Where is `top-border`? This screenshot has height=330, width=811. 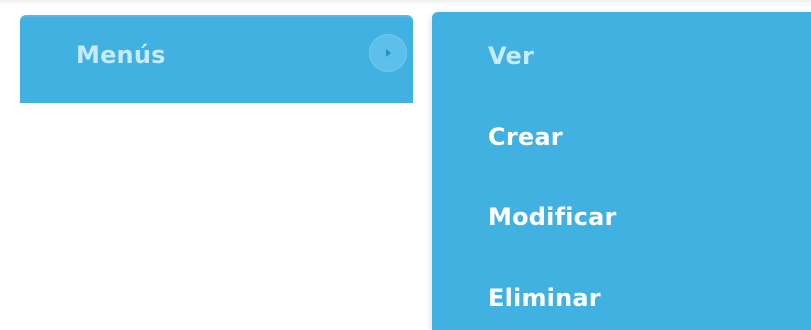 top-border is located at coordinates (405, 3).